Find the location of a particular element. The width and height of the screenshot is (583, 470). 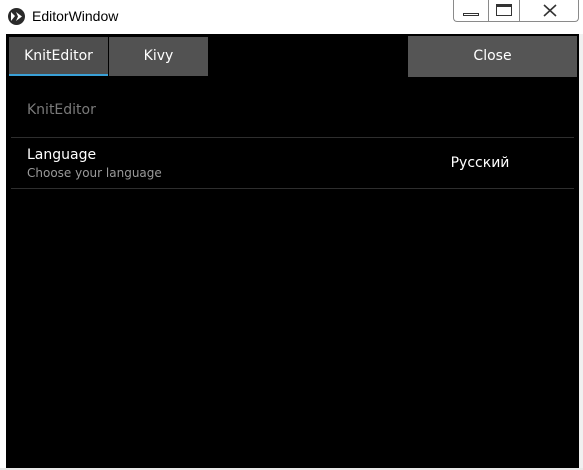

close-icon is located at coordinates (550, 10).